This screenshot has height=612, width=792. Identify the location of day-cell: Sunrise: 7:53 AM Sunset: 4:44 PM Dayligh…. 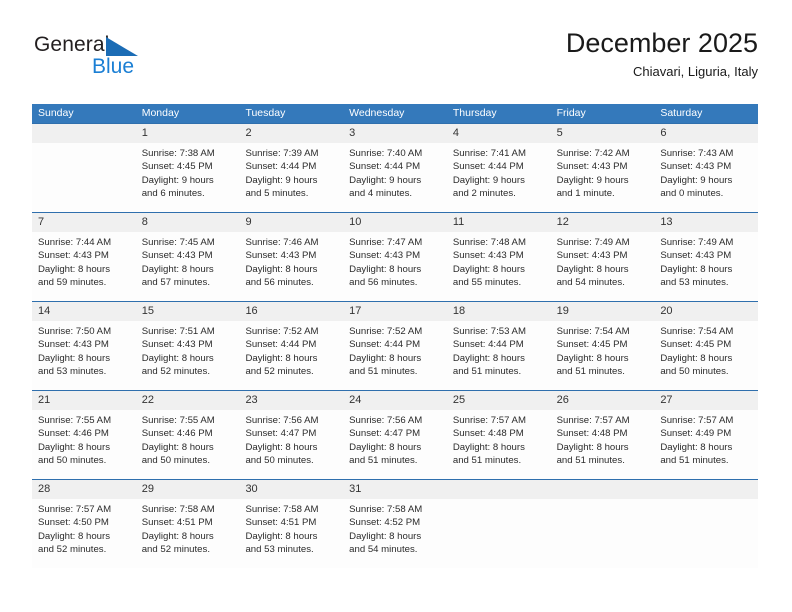
(499, 355).